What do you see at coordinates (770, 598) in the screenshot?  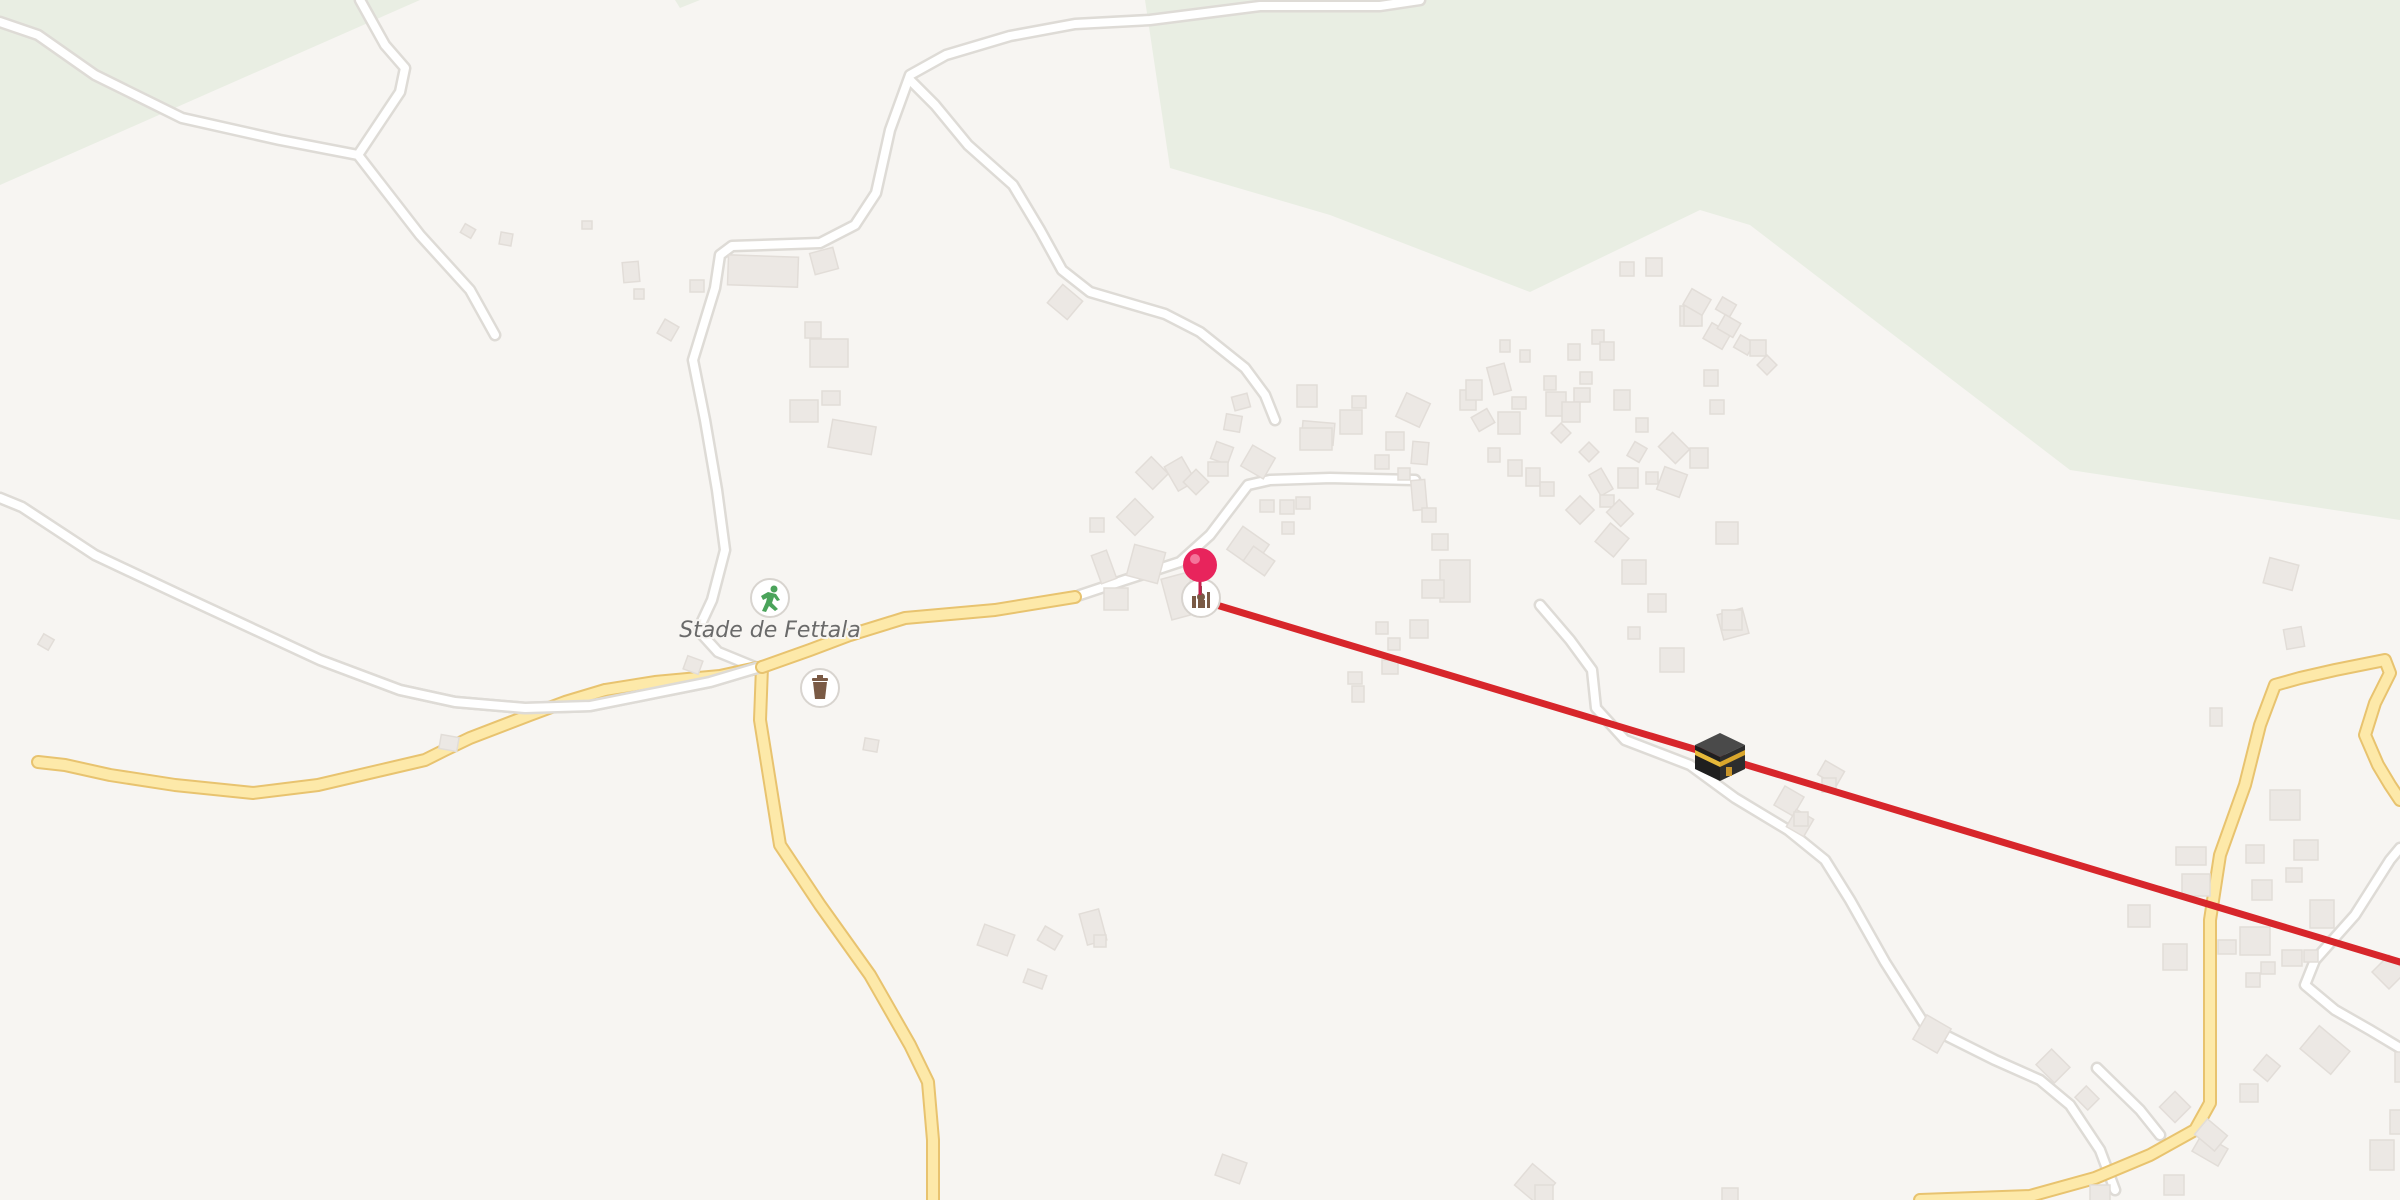 I see `poi-sports-running` at bounding box center [770, 598].